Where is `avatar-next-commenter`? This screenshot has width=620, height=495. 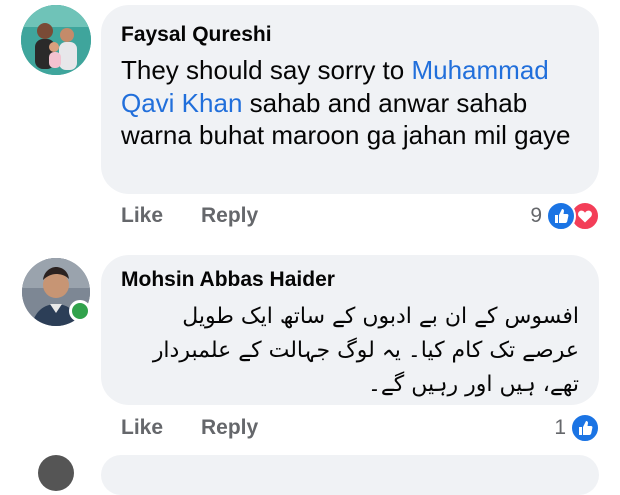 avatar-next-commenter is located at coordinates (56, 473).